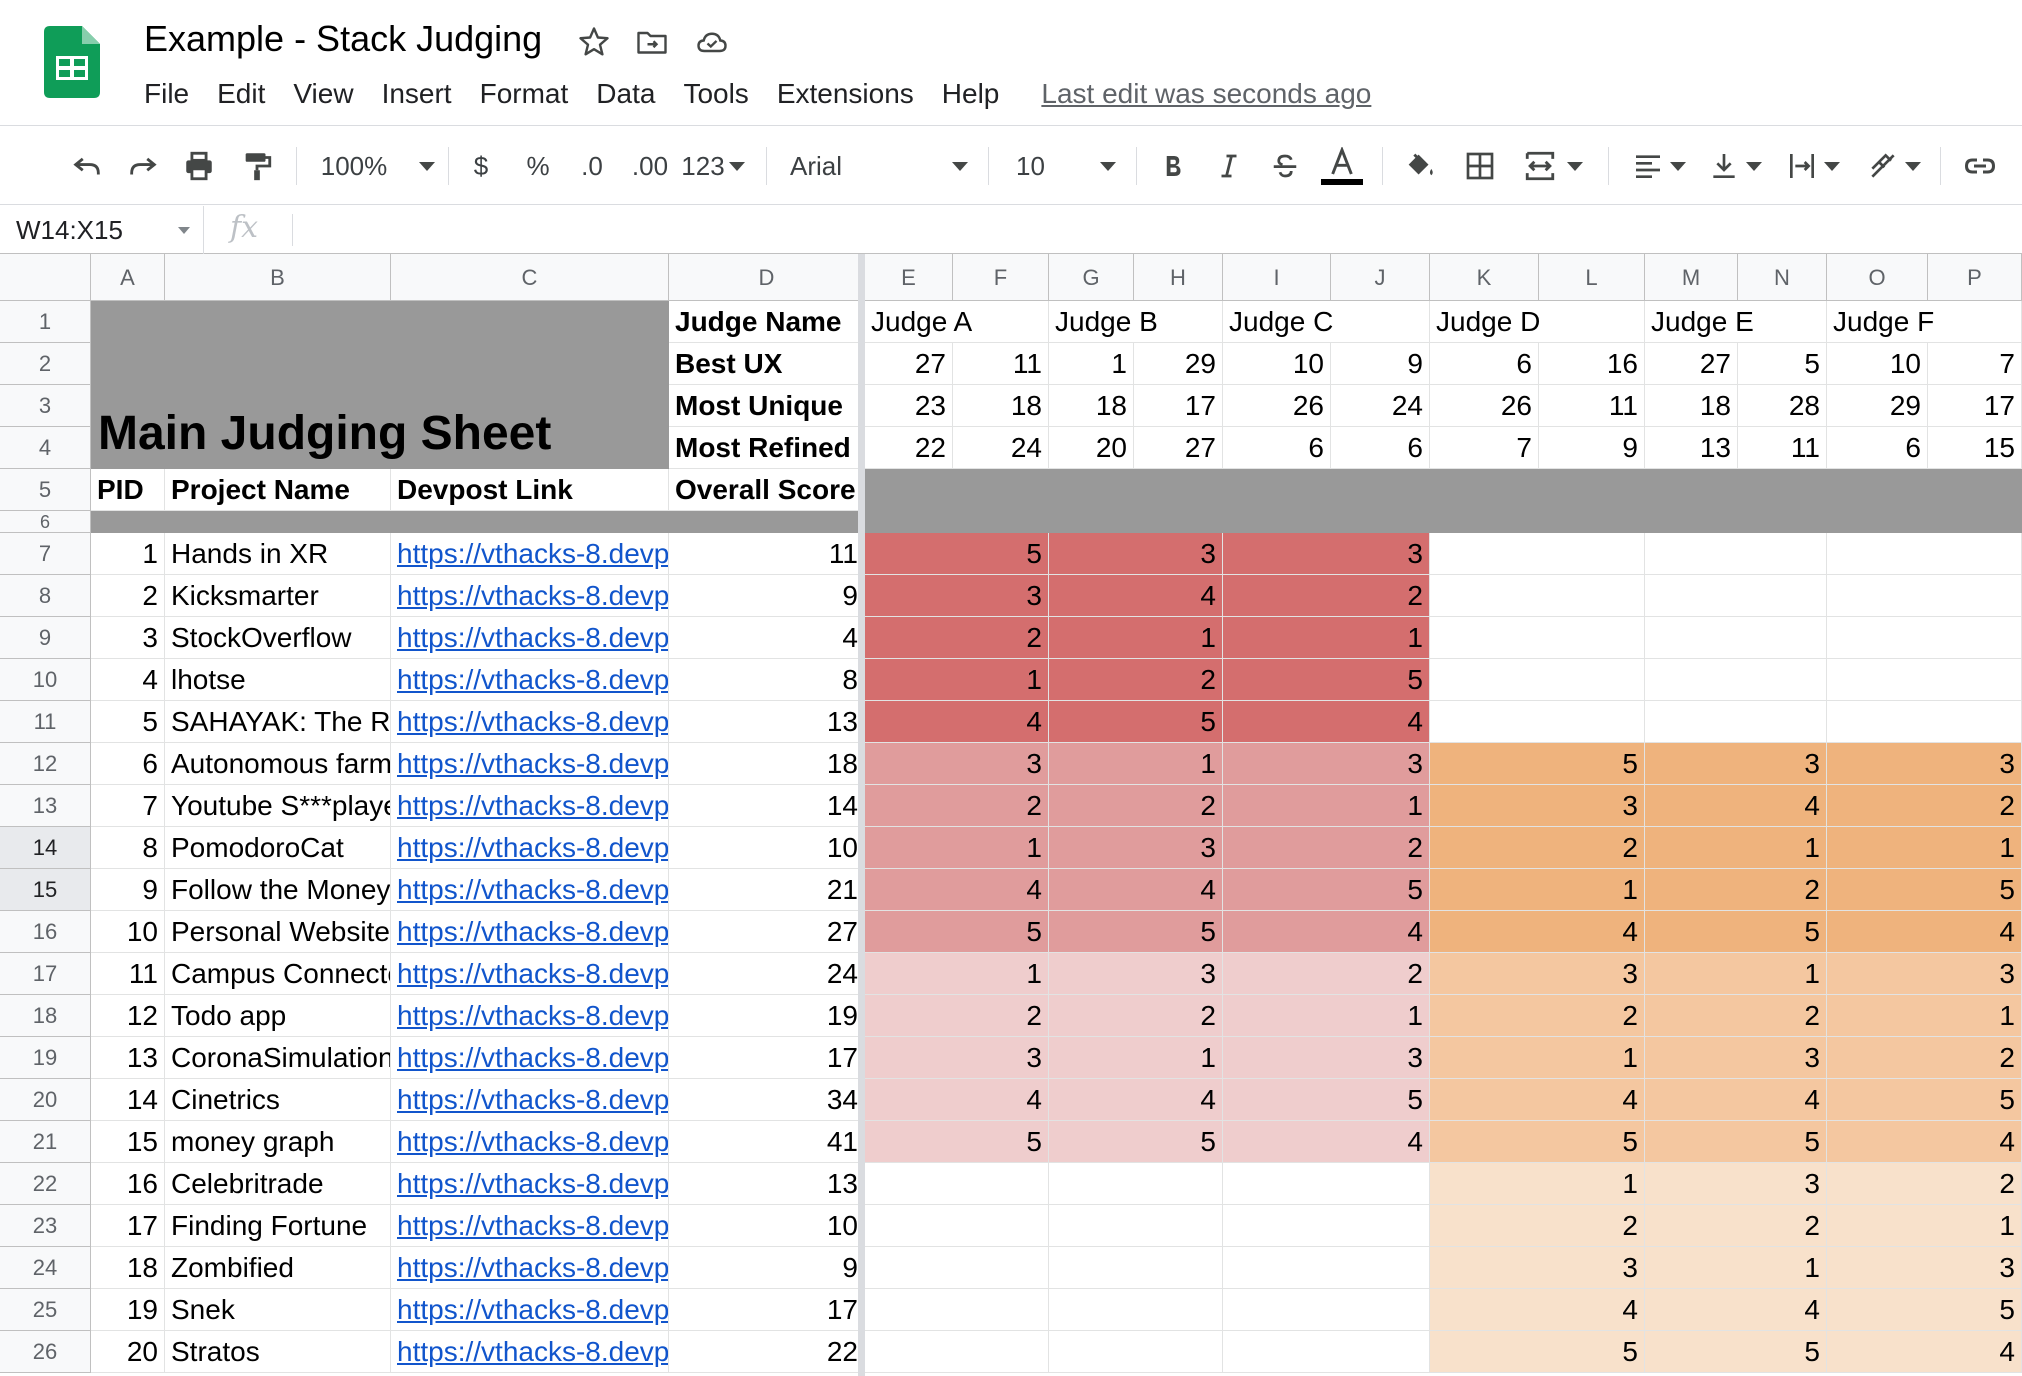 The width and height of the screenshot is (2022, 1376). Describe the element at coordinates (1813, 166) in the screenshot. I see `text-wrapping-icon` at that location.